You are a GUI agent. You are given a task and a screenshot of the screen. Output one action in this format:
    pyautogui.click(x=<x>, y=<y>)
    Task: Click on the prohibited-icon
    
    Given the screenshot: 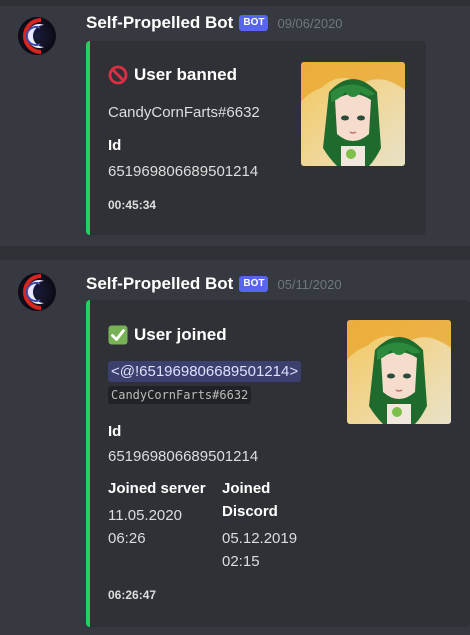 What is the action you would take?
    pyautogui.click(x=118, y=75)
    